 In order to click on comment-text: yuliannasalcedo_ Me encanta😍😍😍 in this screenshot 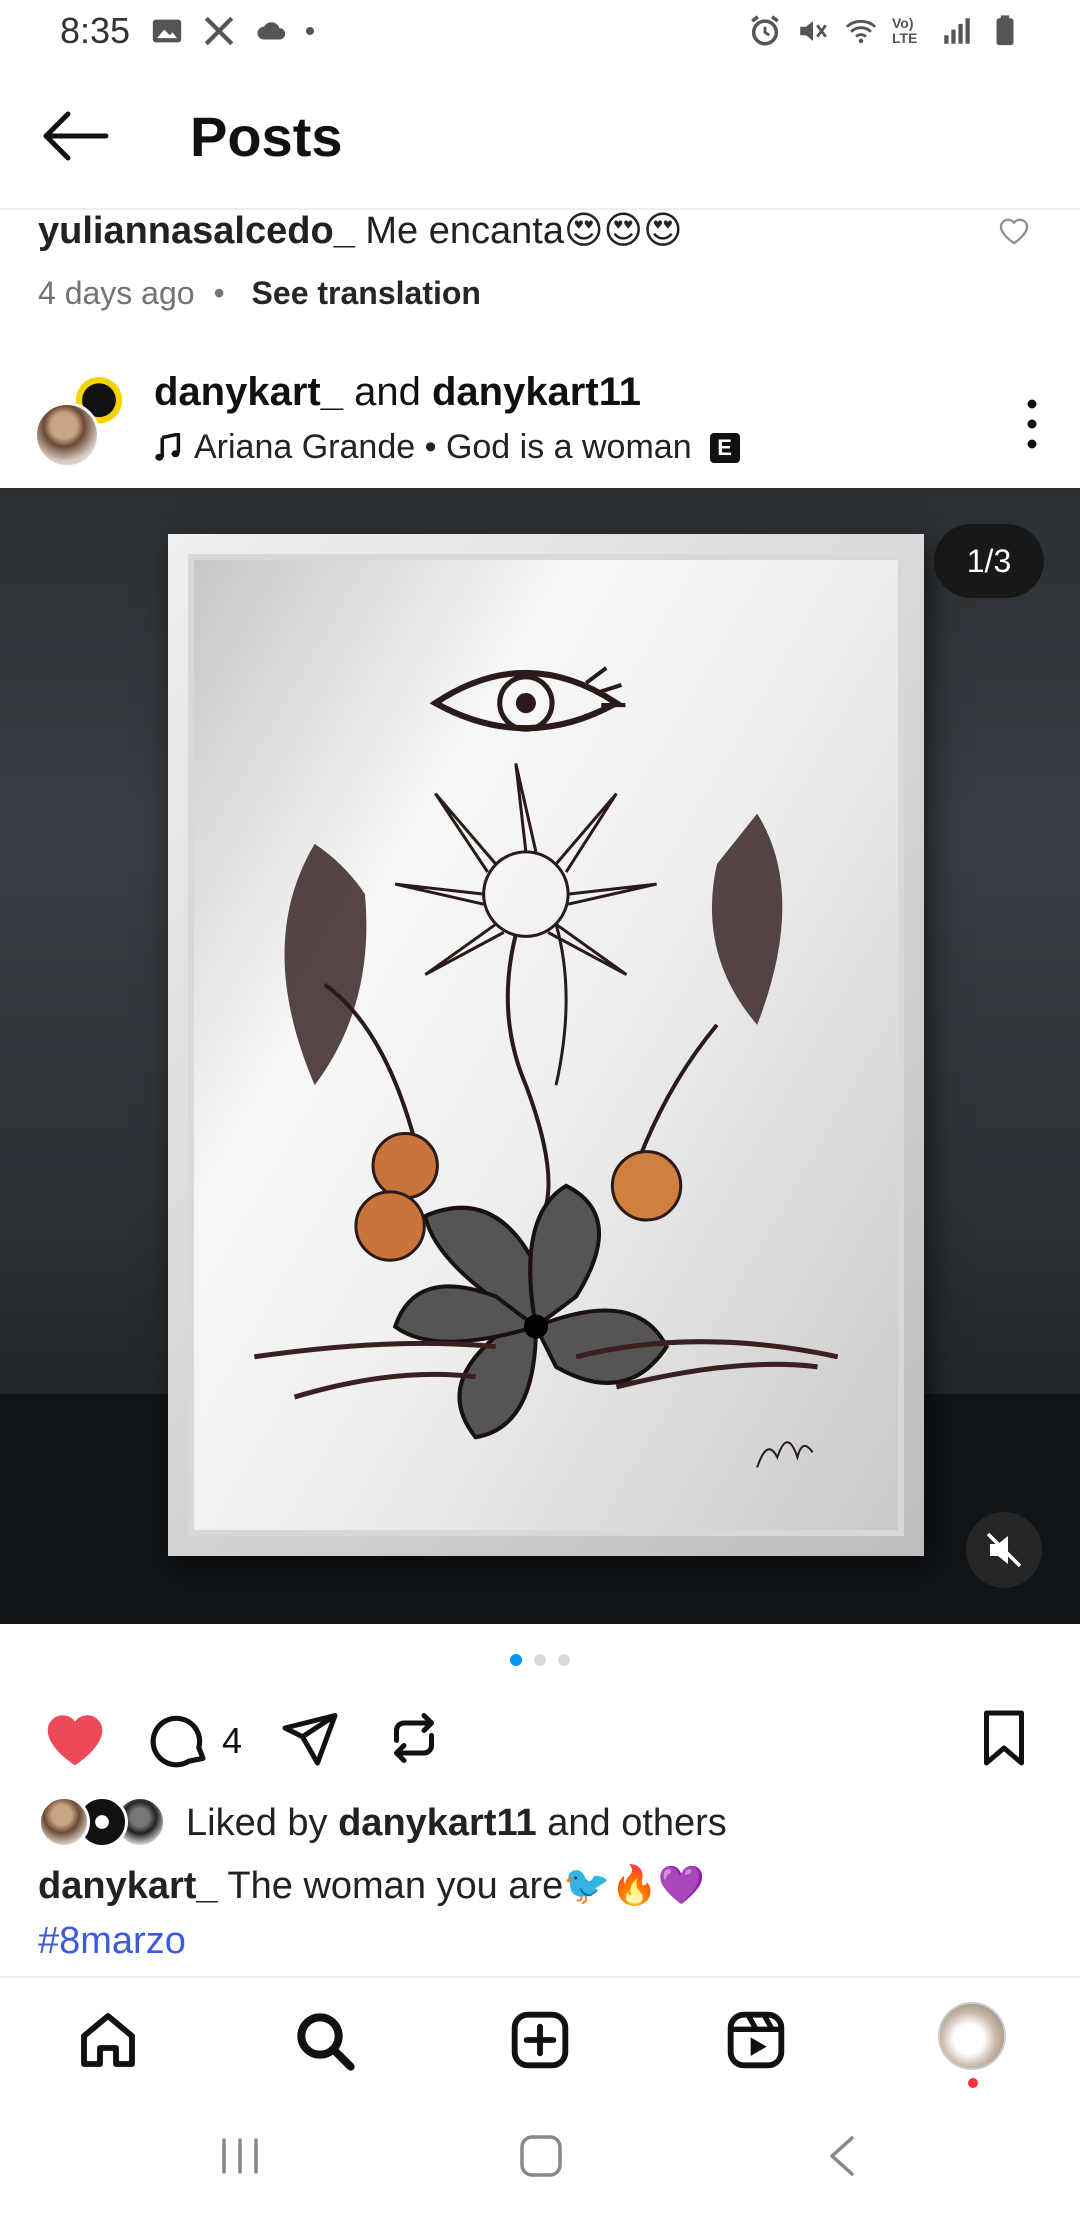, I will do `click(543, 230)`.